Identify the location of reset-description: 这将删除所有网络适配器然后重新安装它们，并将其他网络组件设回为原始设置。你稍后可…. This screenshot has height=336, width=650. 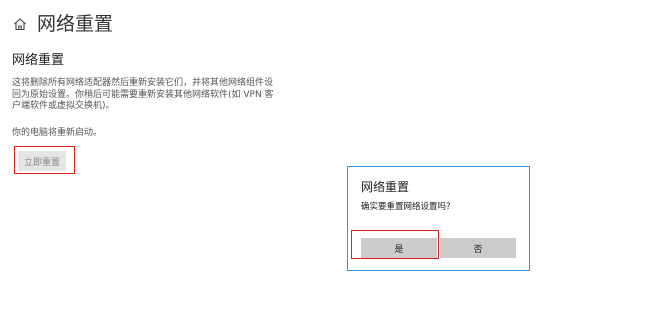
(143, 94).